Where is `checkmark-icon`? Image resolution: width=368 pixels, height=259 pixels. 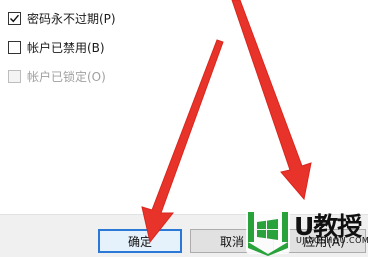 checkmark-icon is located at coordinates (15, 18).